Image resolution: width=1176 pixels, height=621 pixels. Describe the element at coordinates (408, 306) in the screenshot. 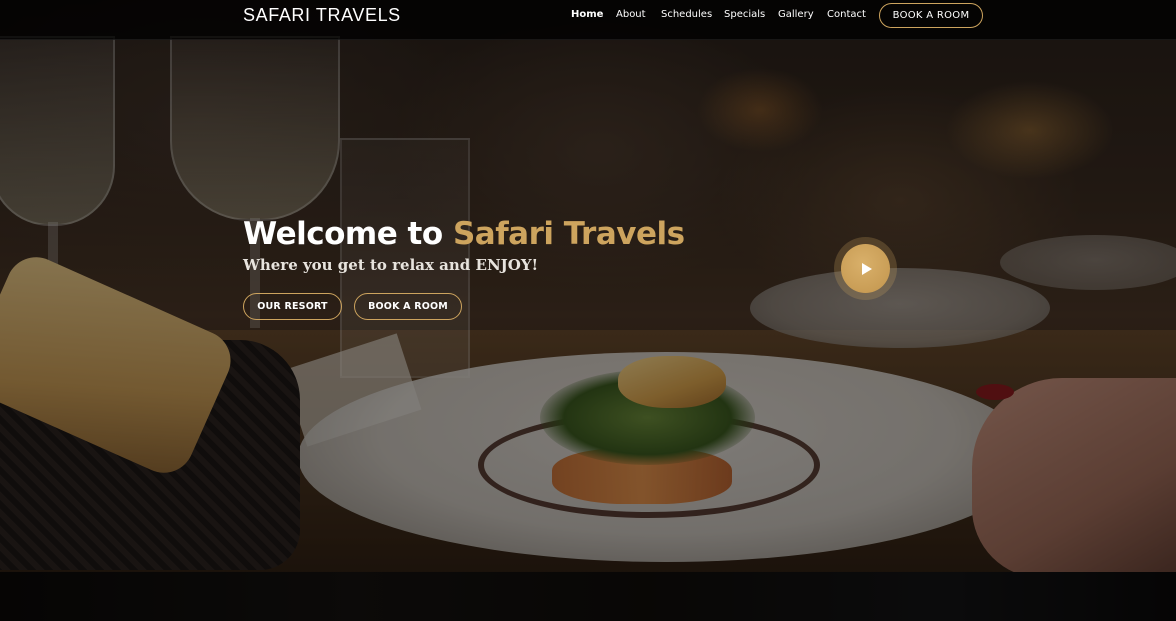

I see `book-room-hero-button: BOOK A ROOM` at that location.